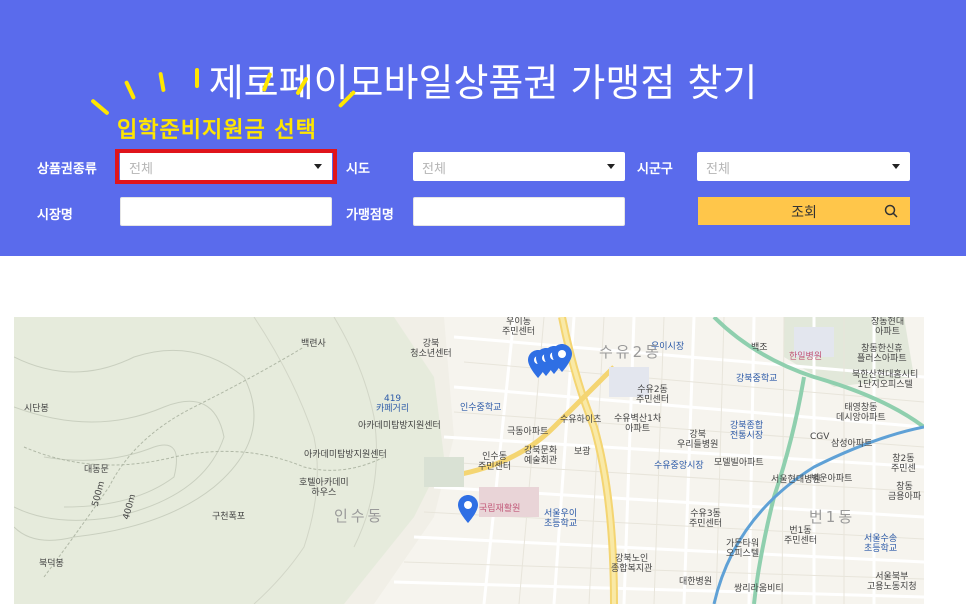 The height and width of the screenshot is (604, 966). I want to click on map-label: 강북중학교, so click(757, 379).